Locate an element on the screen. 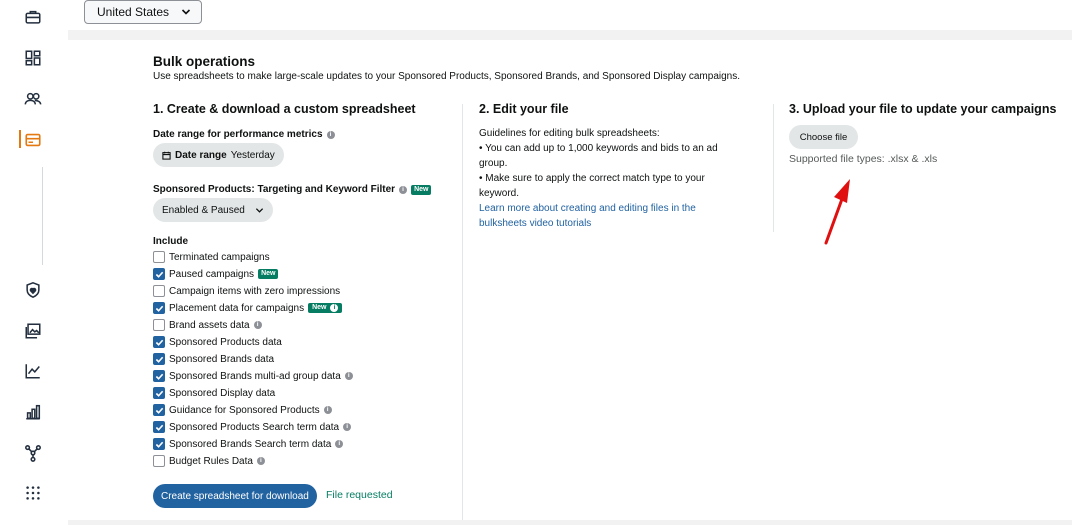 The width and height of the screenshot is (1072, 525). targeting-filter-value: Enabled & Paused is located at coordinates (203, 210).